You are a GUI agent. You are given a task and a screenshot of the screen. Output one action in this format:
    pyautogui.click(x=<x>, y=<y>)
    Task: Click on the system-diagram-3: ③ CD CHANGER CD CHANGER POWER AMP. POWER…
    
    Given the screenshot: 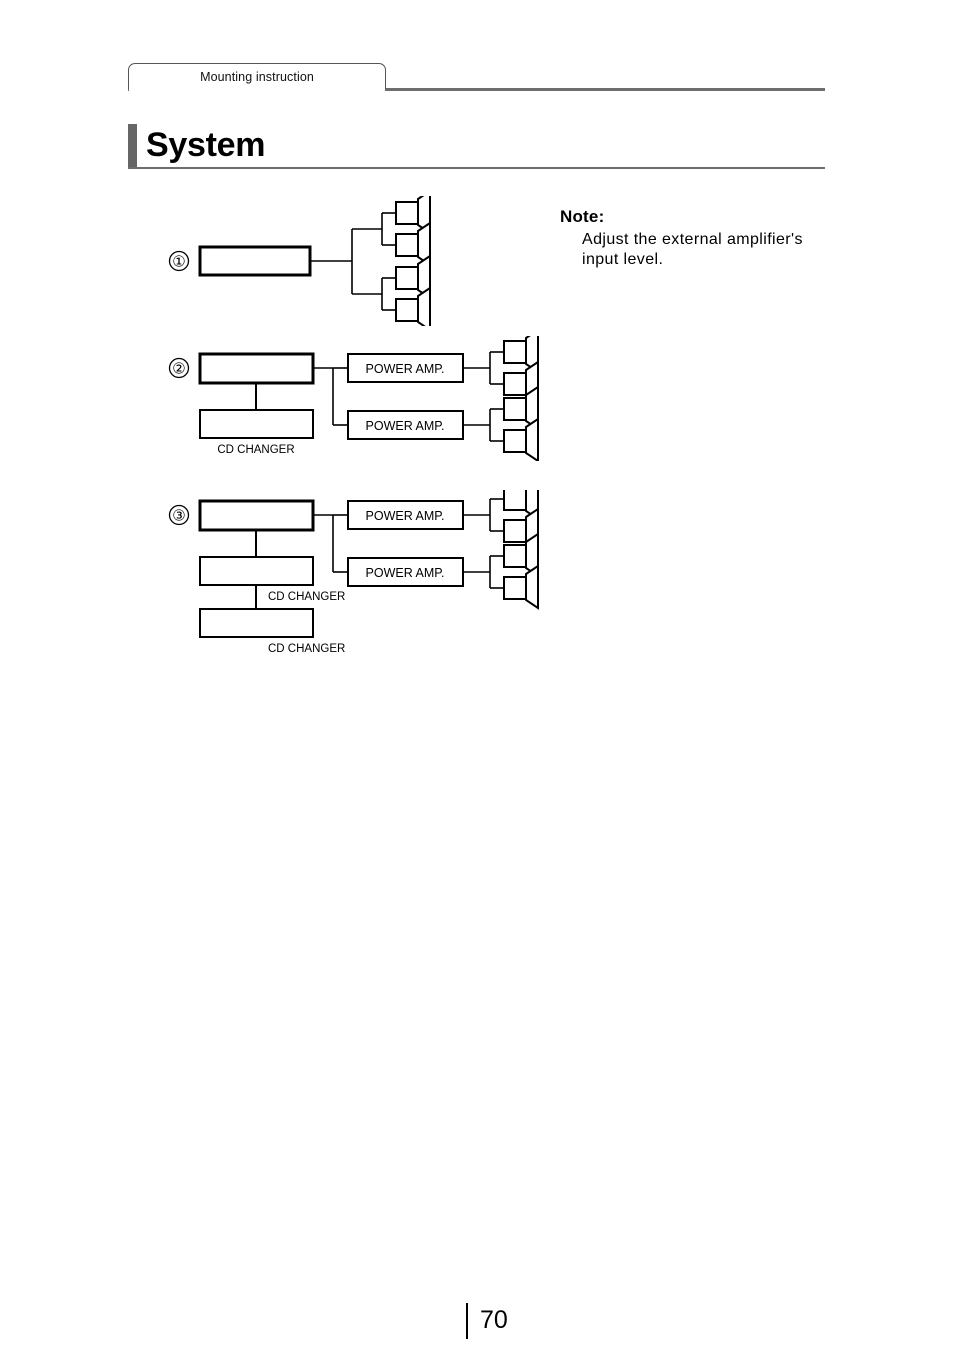 What is the action you would take?
    pyautogui.click(x=363, y=575)
    